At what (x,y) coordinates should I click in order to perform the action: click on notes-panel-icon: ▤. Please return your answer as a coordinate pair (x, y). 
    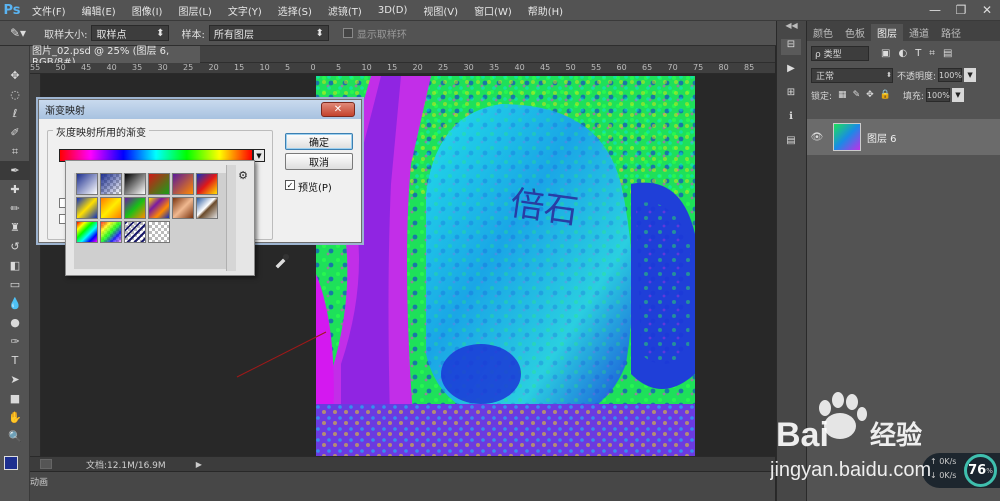
    Looking at the image, I should click on (791, 143).